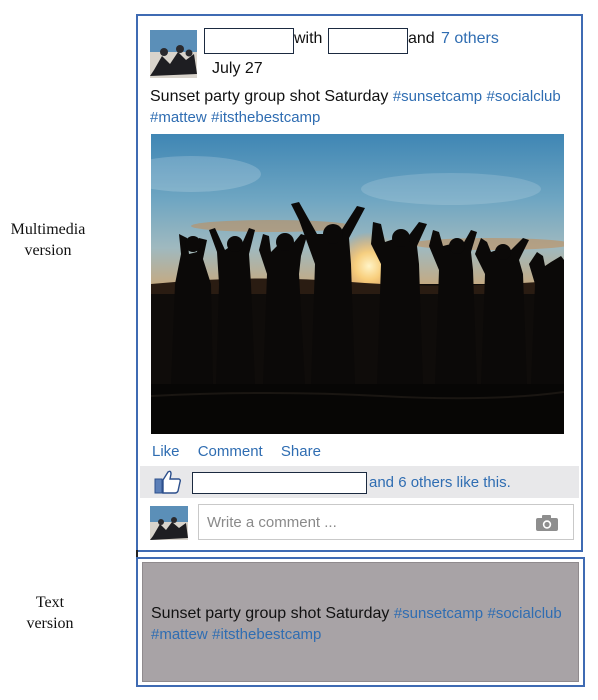 Image resolution: width=598 pixels, height=700 pixels. I want to click on others-link: 7 others, so click(470, 39).